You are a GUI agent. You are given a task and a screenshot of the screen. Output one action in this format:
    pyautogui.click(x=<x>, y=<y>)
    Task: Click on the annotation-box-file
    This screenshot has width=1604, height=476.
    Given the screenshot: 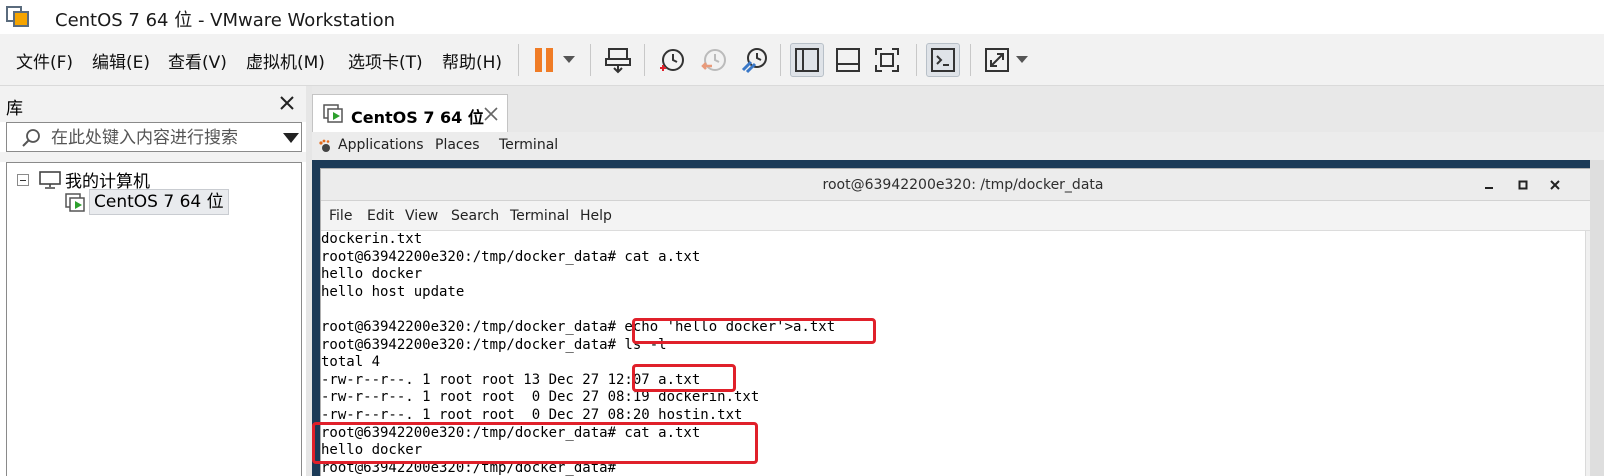 What is the action you would take?
    pyautogui.click(x=684, y=378)
    